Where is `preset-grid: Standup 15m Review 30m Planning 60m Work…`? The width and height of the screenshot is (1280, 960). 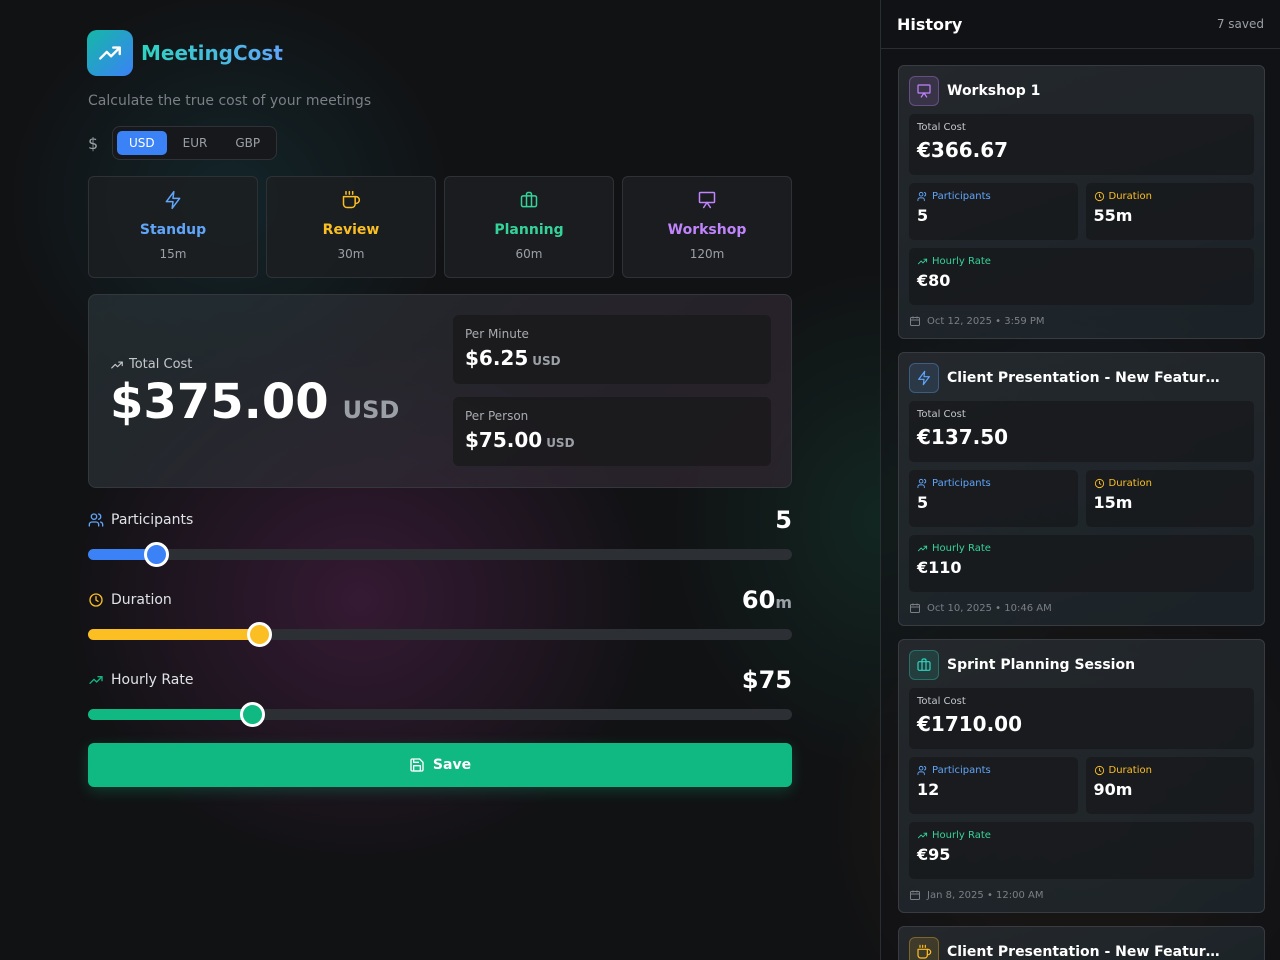 preset-grid: Standup 15m Review 30m Planning 60m Work… is located at coordinates (440, 227).